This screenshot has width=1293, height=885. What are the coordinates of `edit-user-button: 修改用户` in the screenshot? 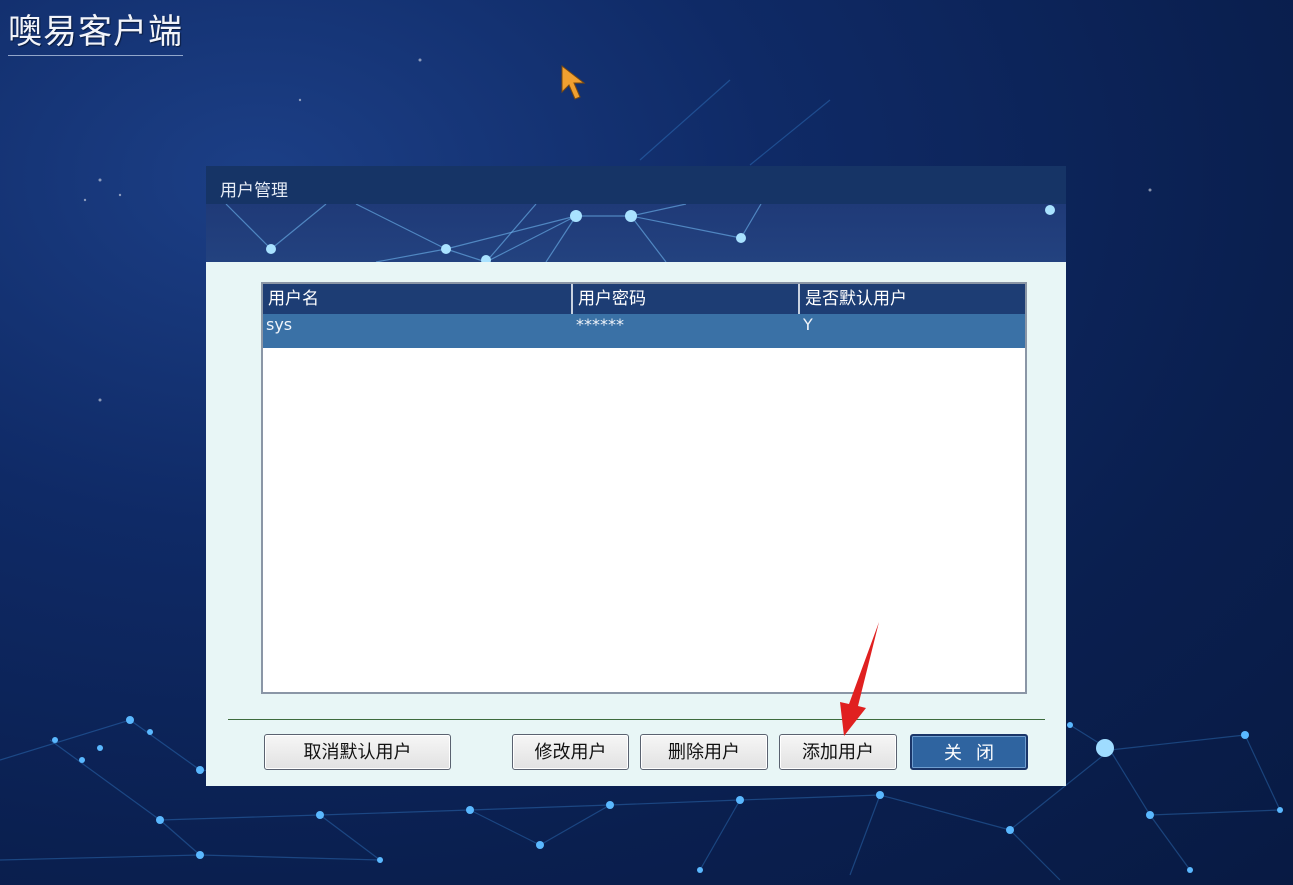 It's located at (570, 752).